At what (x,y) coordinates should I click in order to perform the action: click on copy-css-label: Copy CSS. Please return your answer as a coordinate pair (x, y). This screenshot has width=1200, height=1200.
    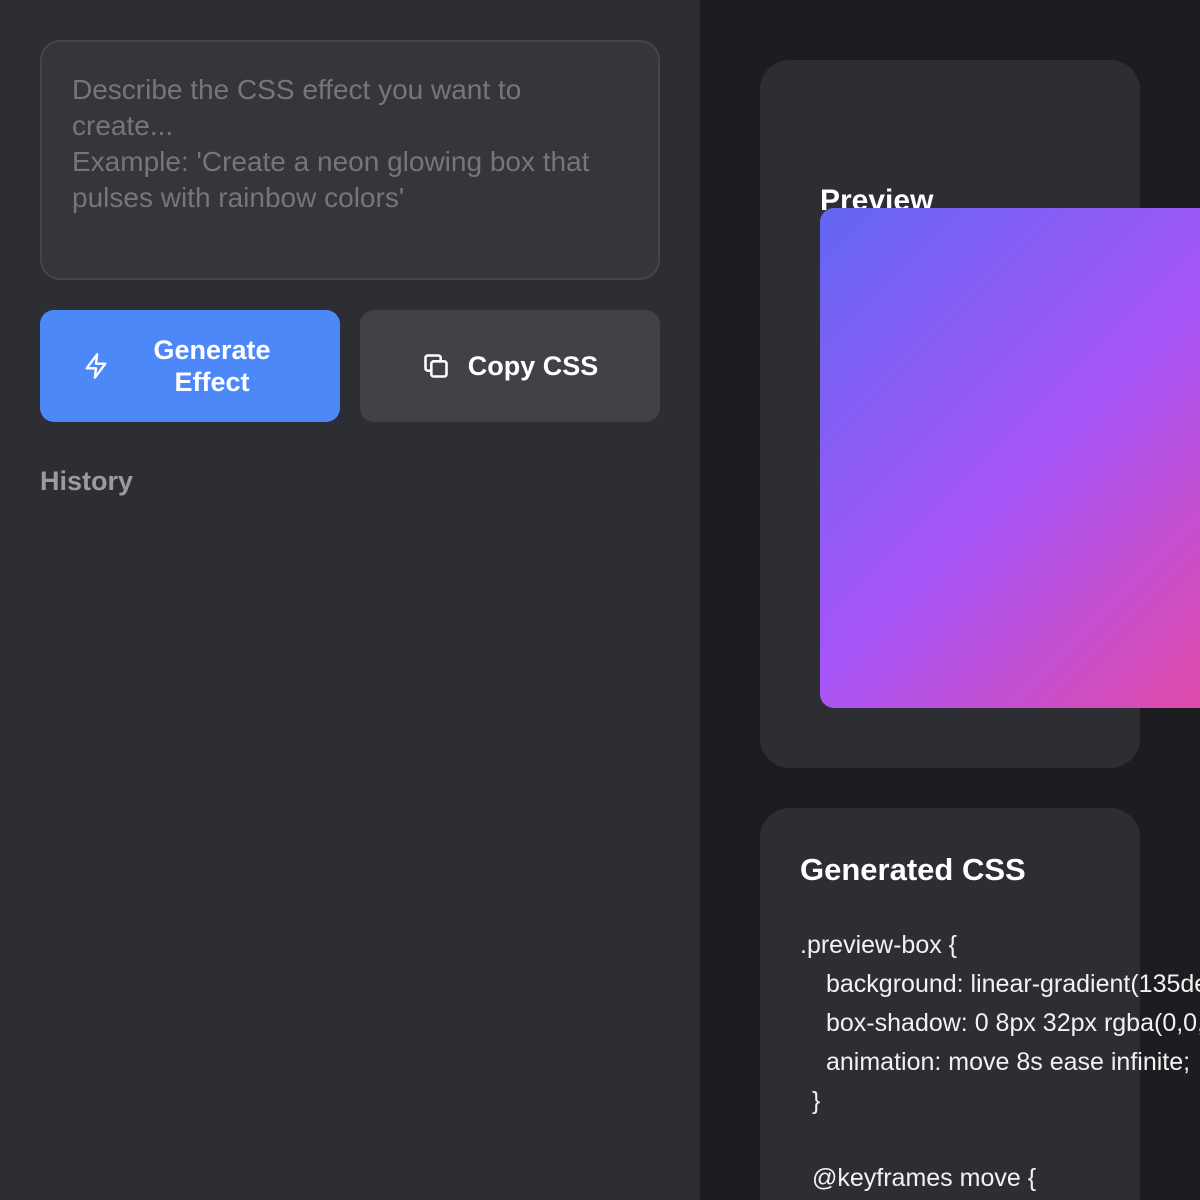
    Looking at the image, I should click on (533, 365).